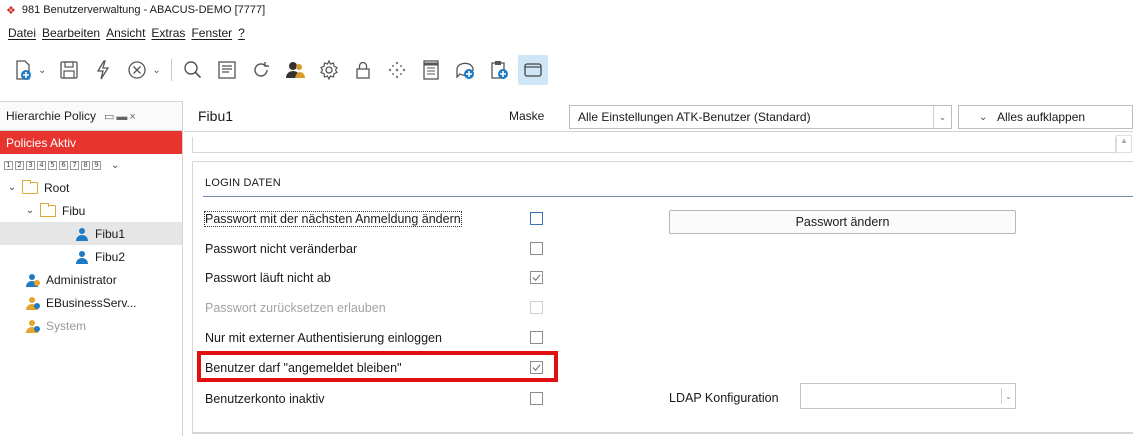  I want to click on section-divider, so click(668, 196).